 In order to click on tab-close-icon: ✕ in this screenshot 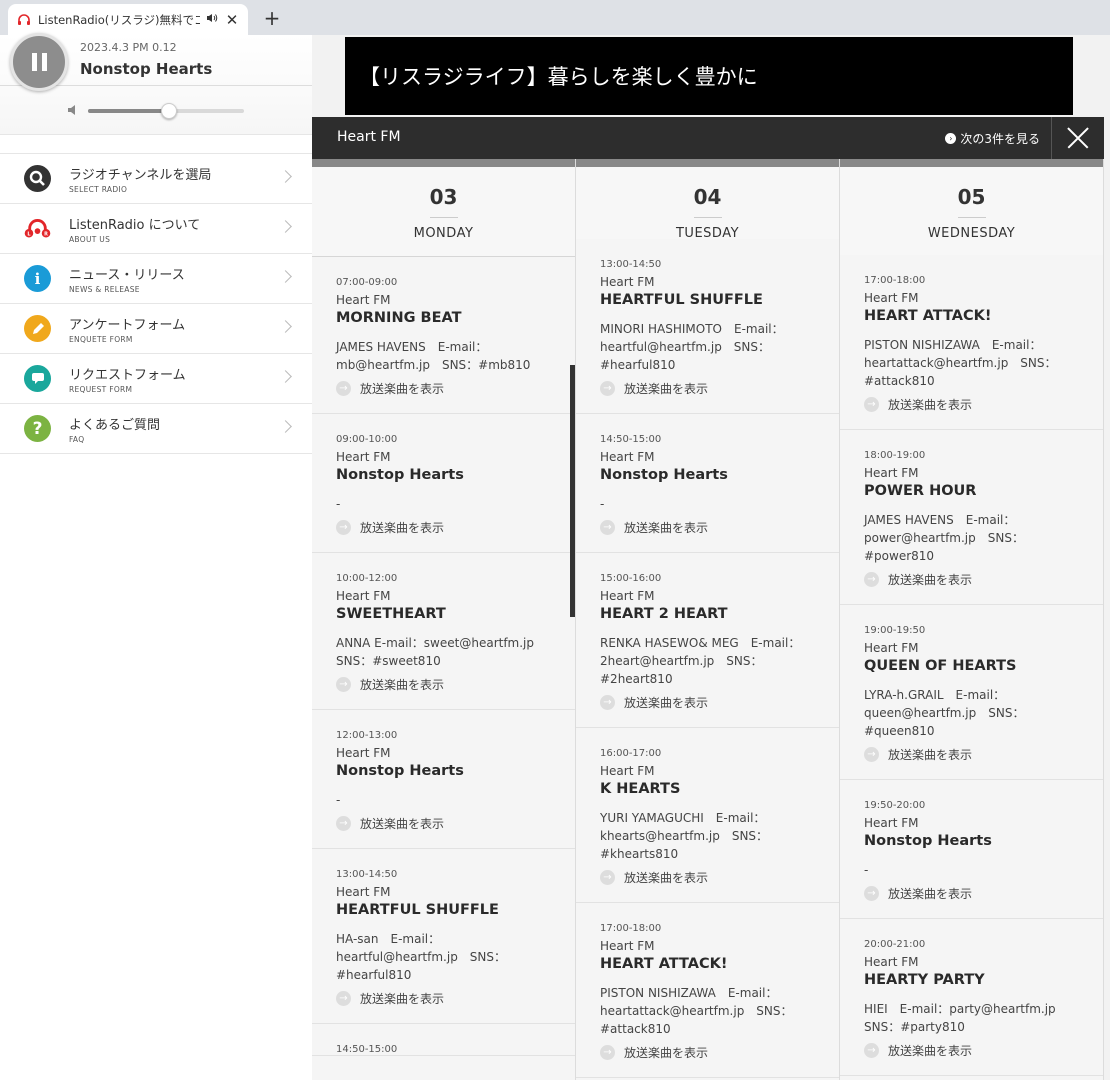, I will do `click(232, 20)`.